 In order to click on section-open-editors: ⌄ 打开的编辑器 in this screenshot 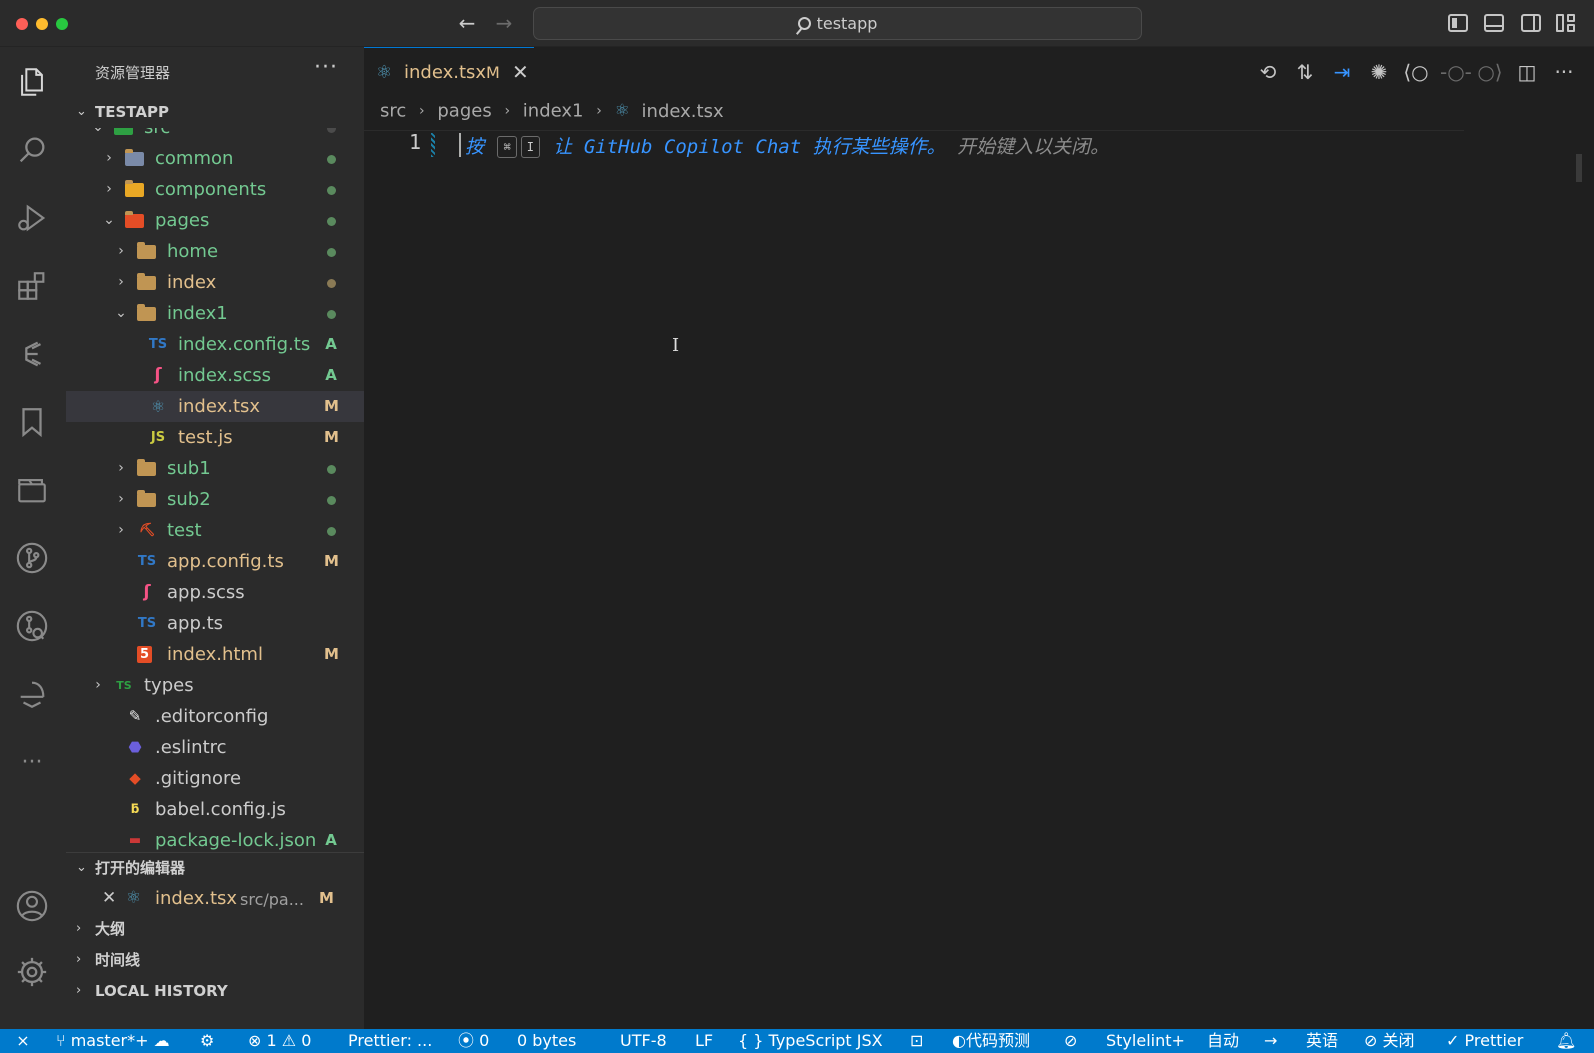, I will do `click(215, 867)`.